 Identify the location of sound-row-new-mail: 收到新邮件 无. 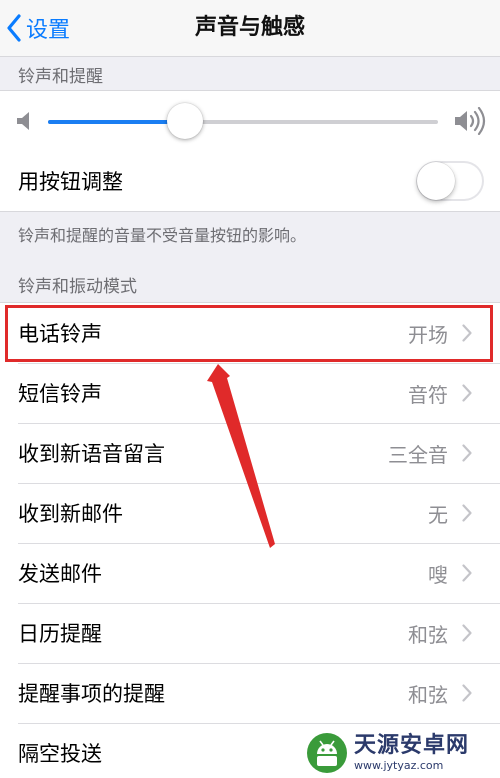
(250, 513).